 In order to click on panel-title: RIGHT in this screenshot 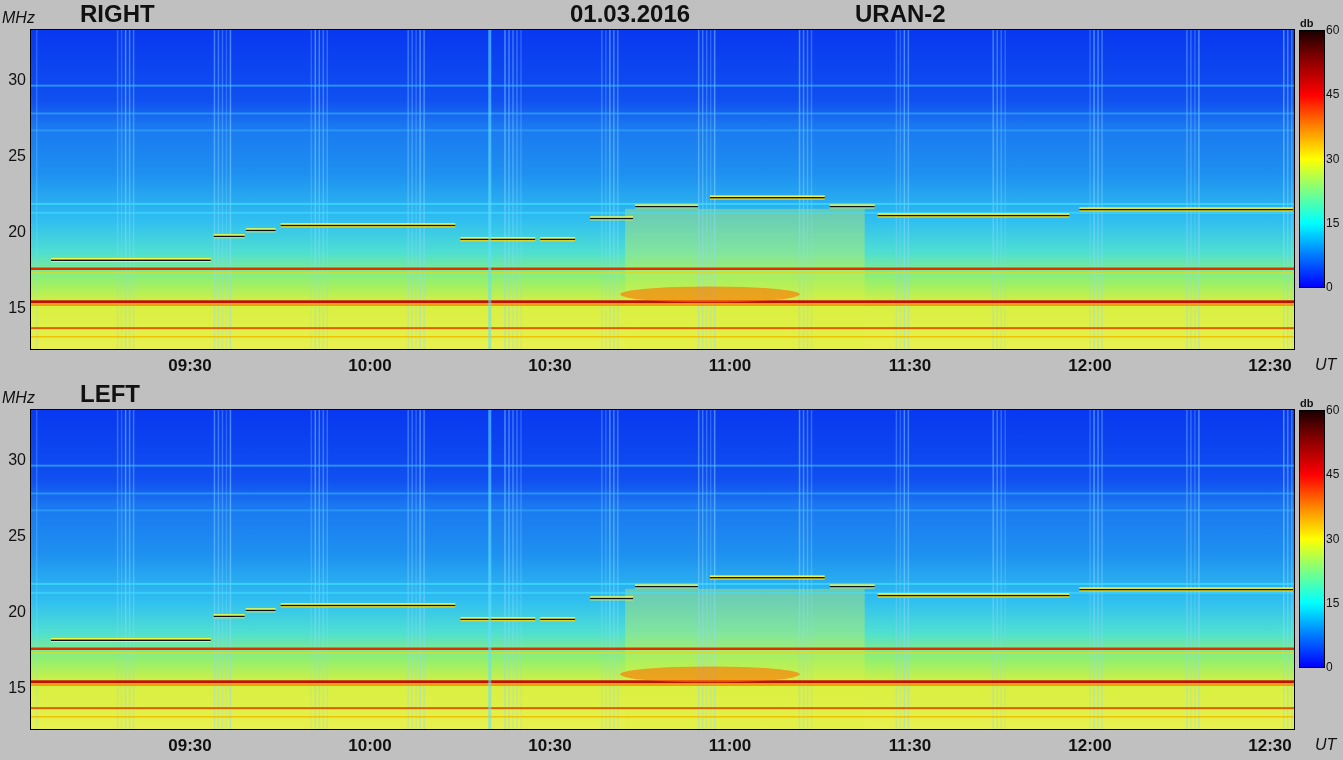, I will do `click(117, 14)`.